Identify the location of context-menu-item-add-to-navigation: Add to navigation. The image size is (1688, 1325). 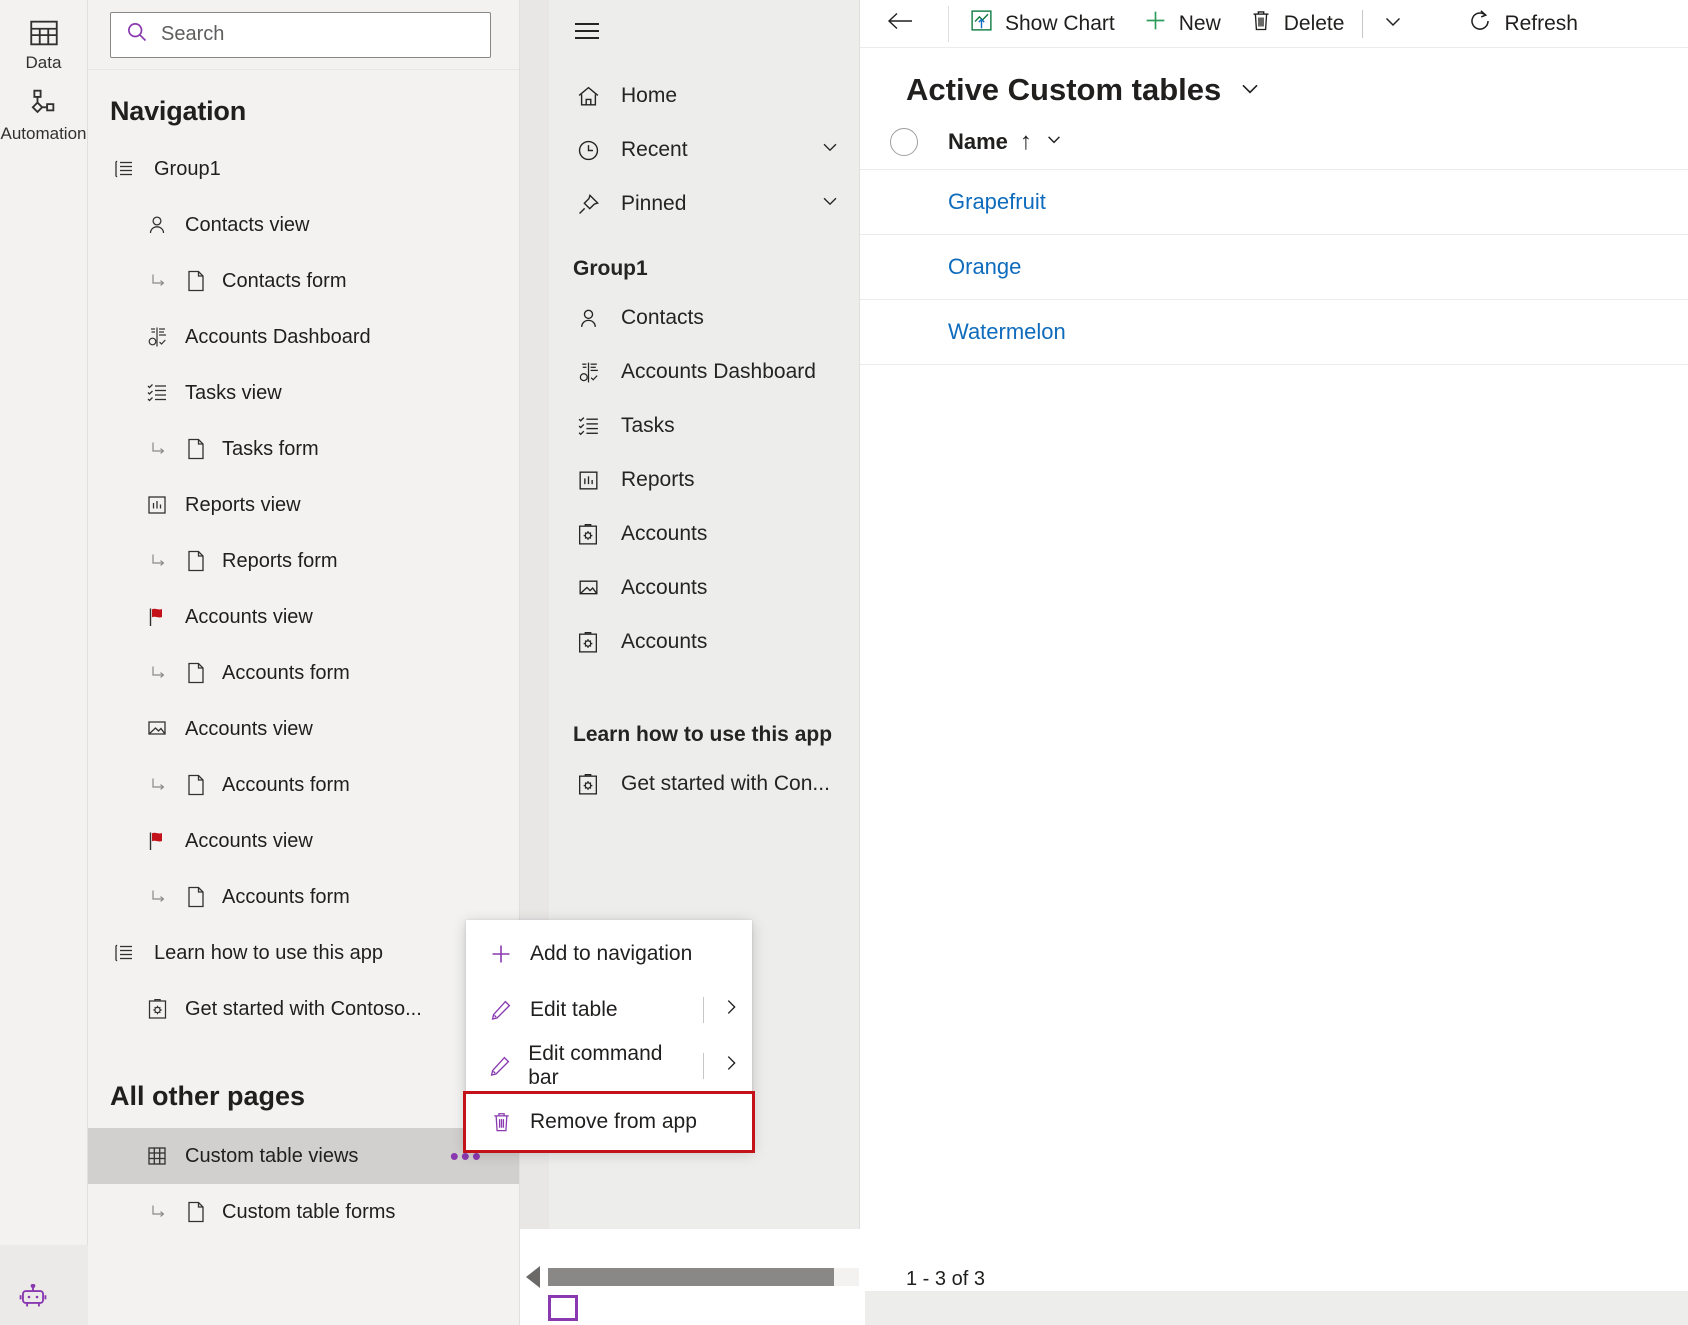
(609, 954).